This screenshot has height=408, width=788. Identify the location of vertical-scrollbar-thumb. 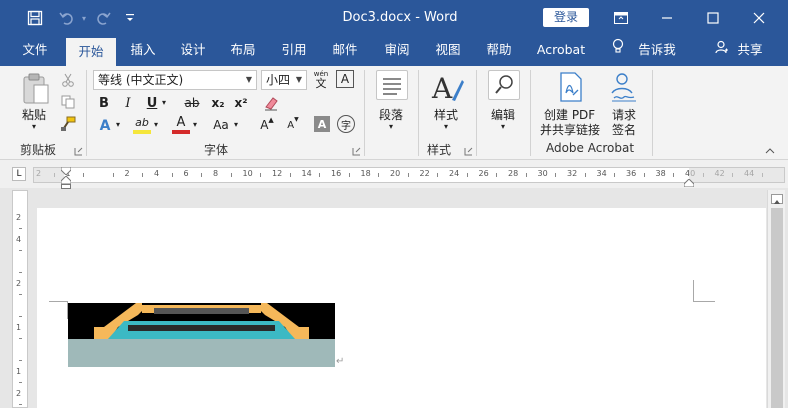
(777, 308).